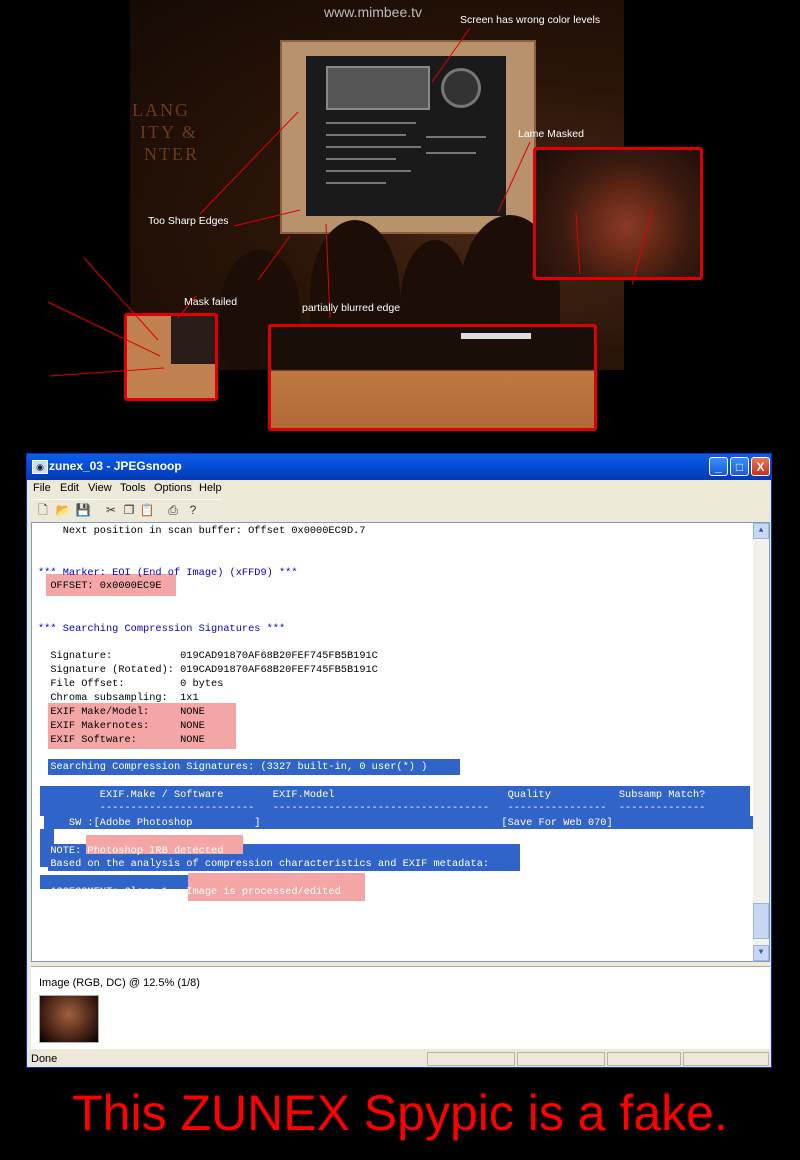  Describe the element at coordinates (760, 466) in the screenshot. I see `close-button: X` at that location.